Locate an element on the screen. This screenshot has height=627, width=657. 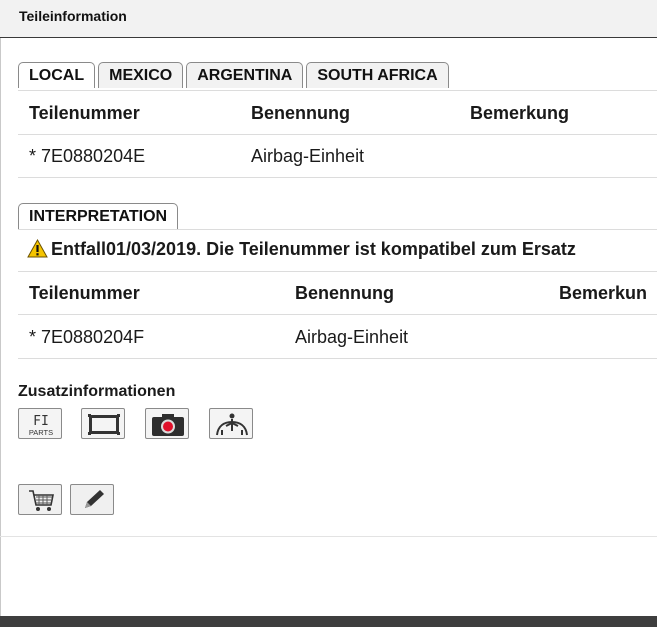
tab-mexico: MEXICO is located at coordinates (141, 75).